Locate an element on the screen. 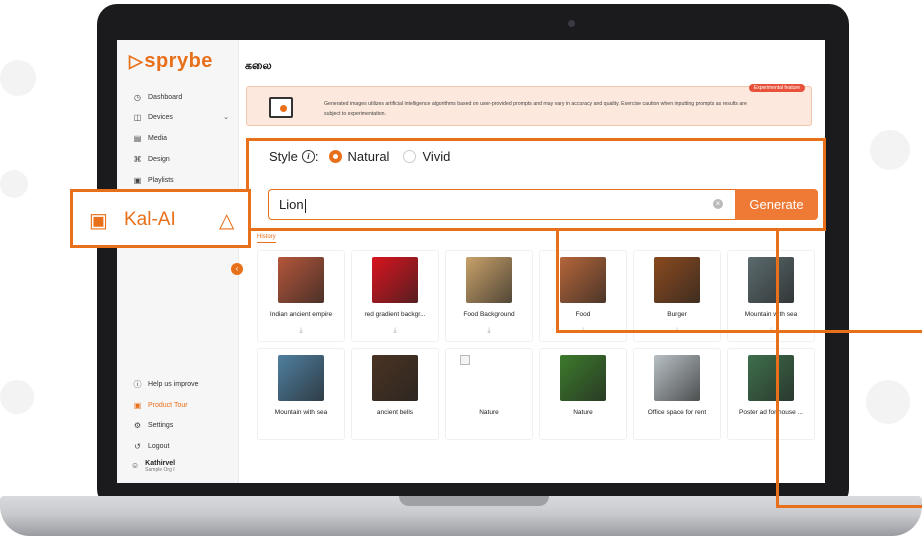 The height and width of the screenshot is (538, 922). history-item-label: Office space for rent is located at coordinates (677, 412).